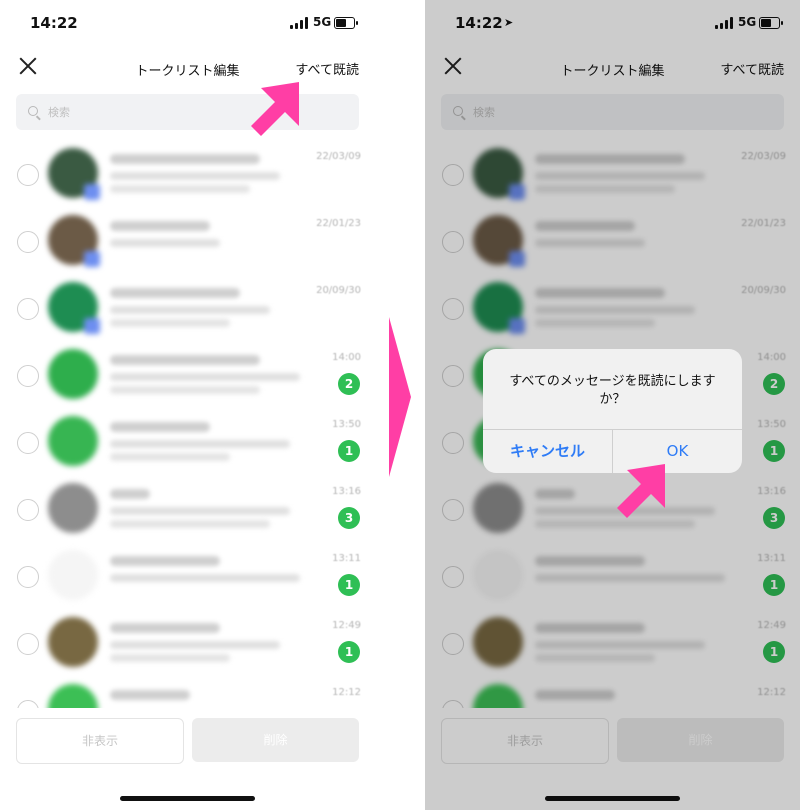 The height and width of the screenshot is (810, 800). I want to click on message-time: 22/01/23, so click(338, 223).